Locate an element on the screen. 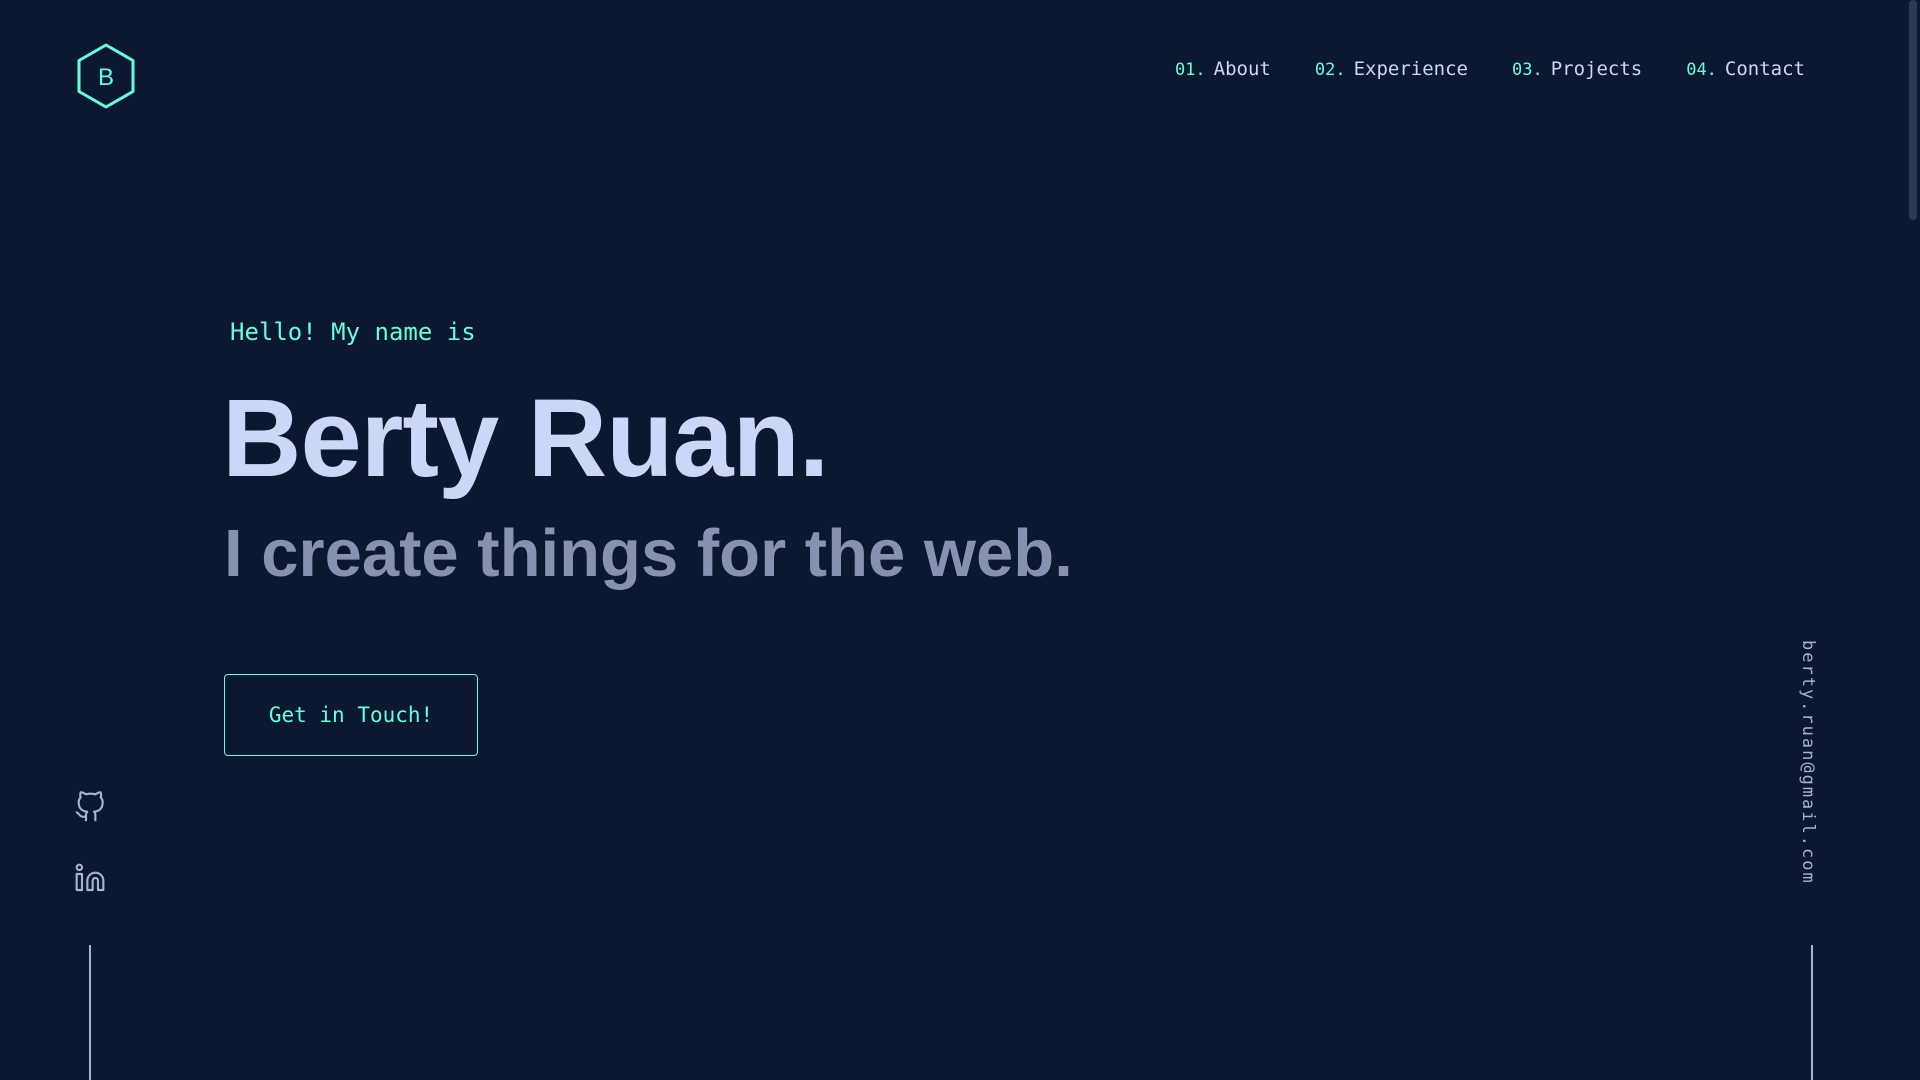 The height and width of the screenshot is (1080, 1920). nav-label: Contact is located at coordinates (1764, 69).